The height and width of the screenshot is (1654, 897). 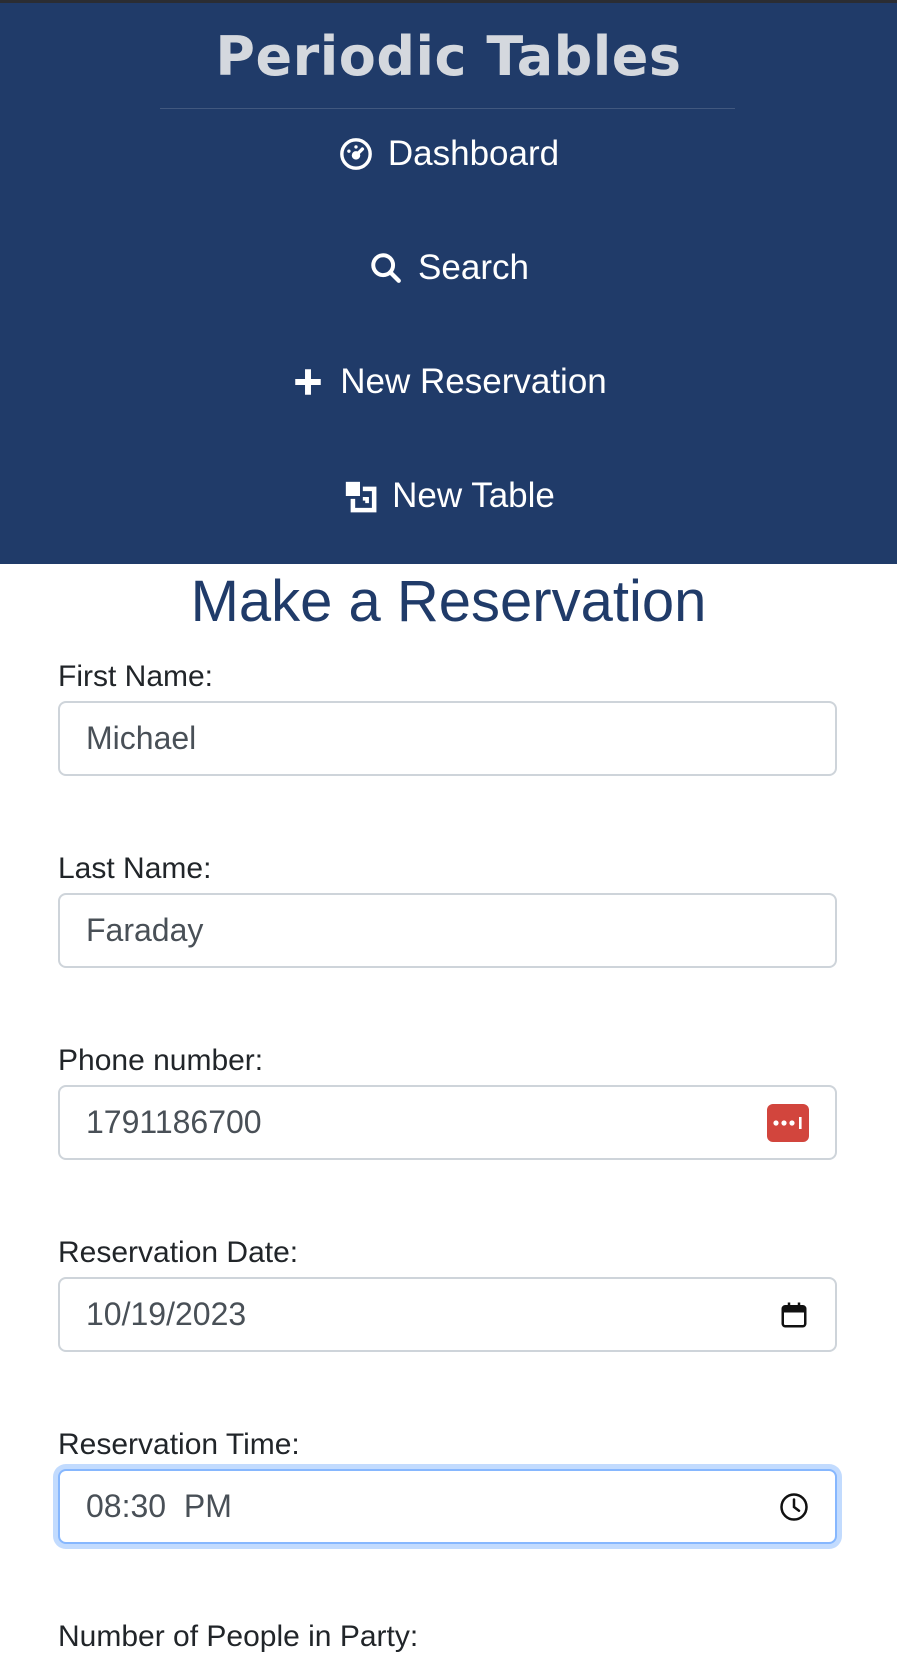 I want to click on phone-label: Phone number:, so click(x=161, y=1060).